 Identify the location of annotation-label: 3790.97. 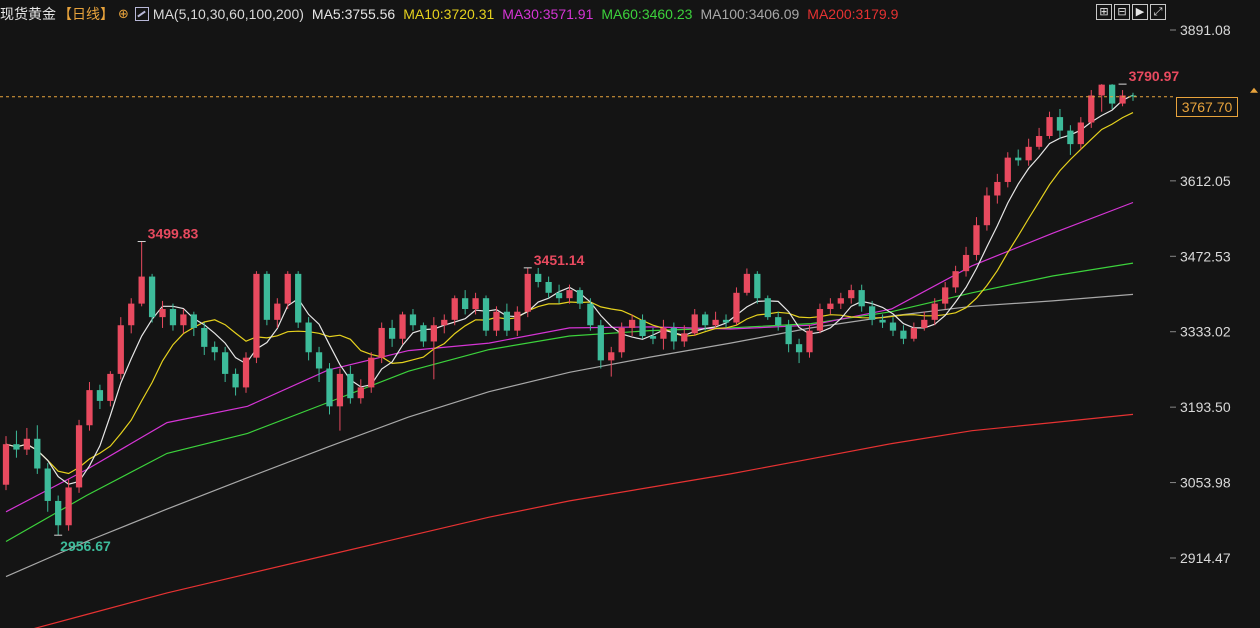
(1154, 76).